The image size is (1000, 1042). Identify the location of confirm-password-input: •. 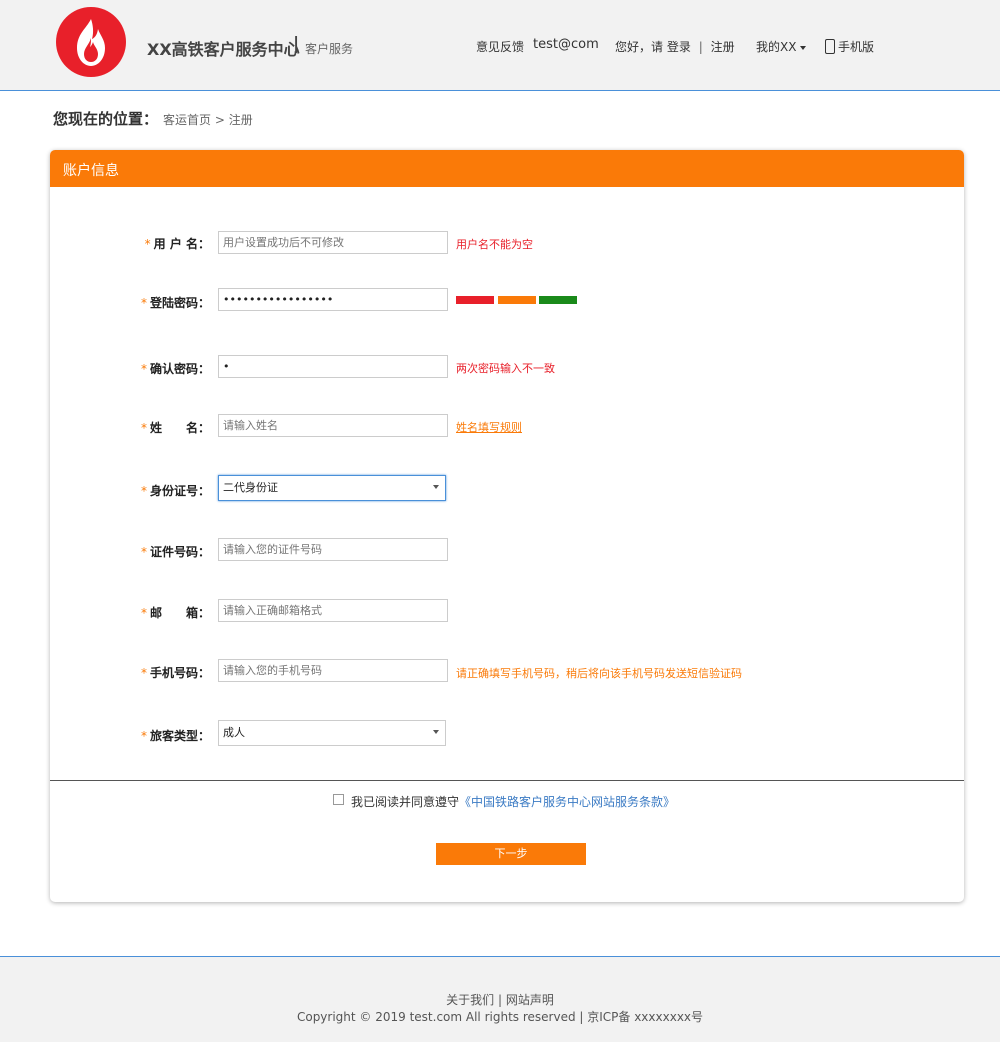
(333, 366).